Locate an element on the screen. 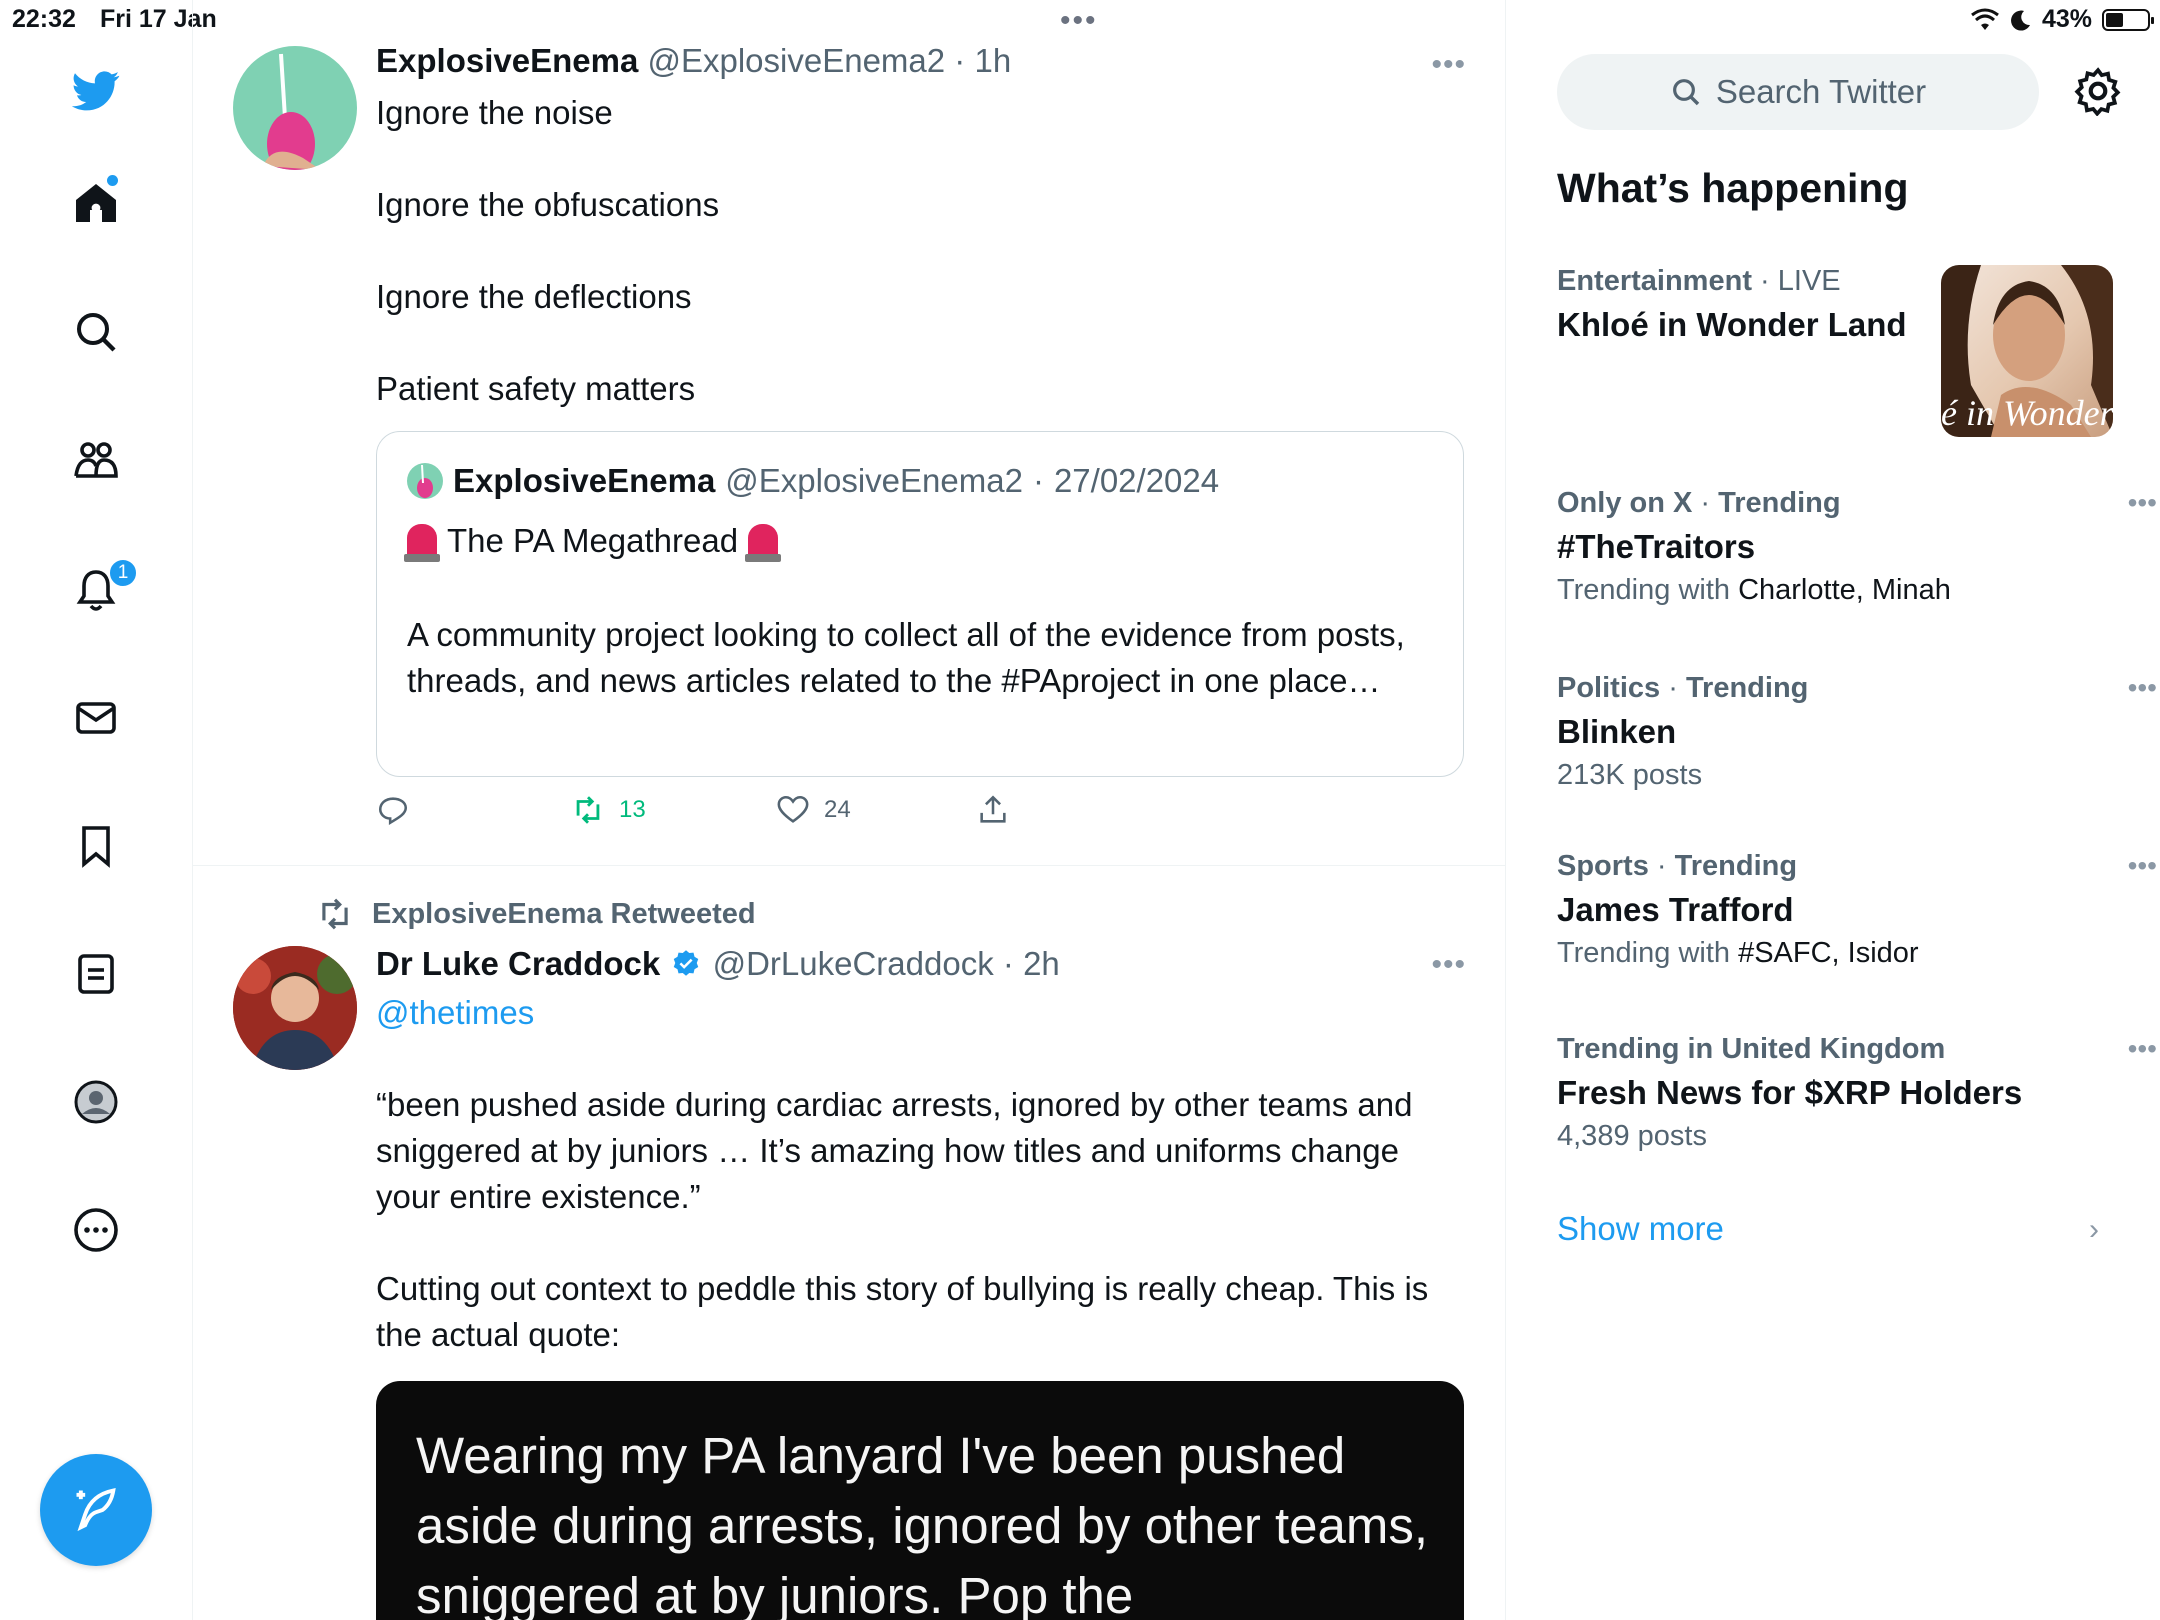 The height and width of the screenshot is (1620, 2160). trend-meta: Only on X · Trending is located at coordinates (1699, 503).